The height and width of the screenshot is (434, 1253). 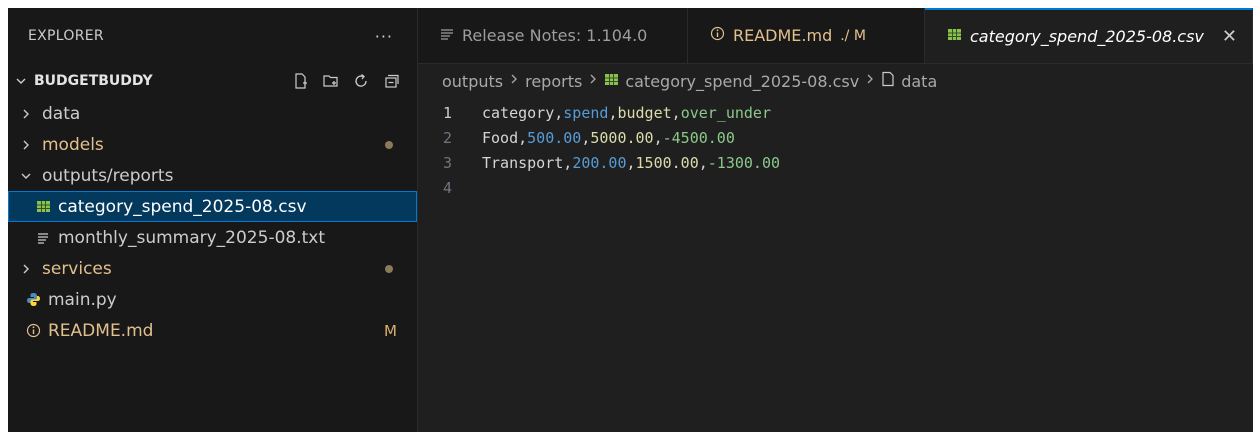 I want to click on project-actions, so click(x=354, y=81).